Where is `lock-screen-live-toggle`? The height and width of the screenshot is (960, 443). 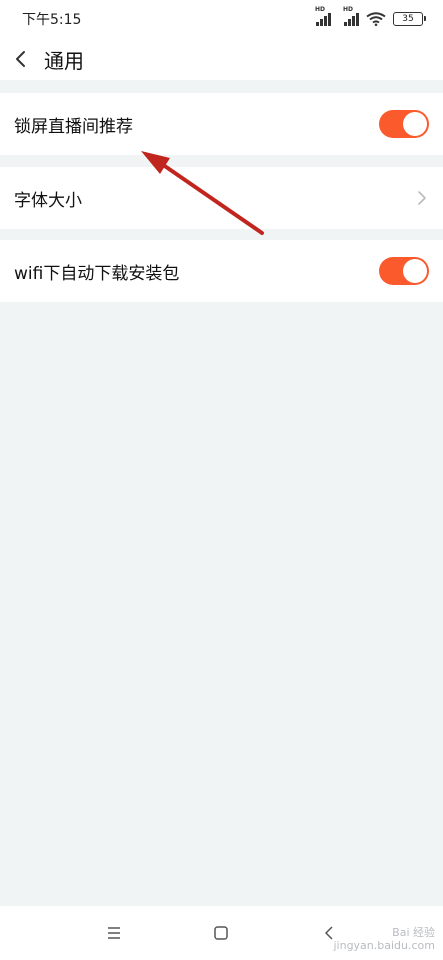 lock-screen-live-toggle is located at coordinates (404, 124).